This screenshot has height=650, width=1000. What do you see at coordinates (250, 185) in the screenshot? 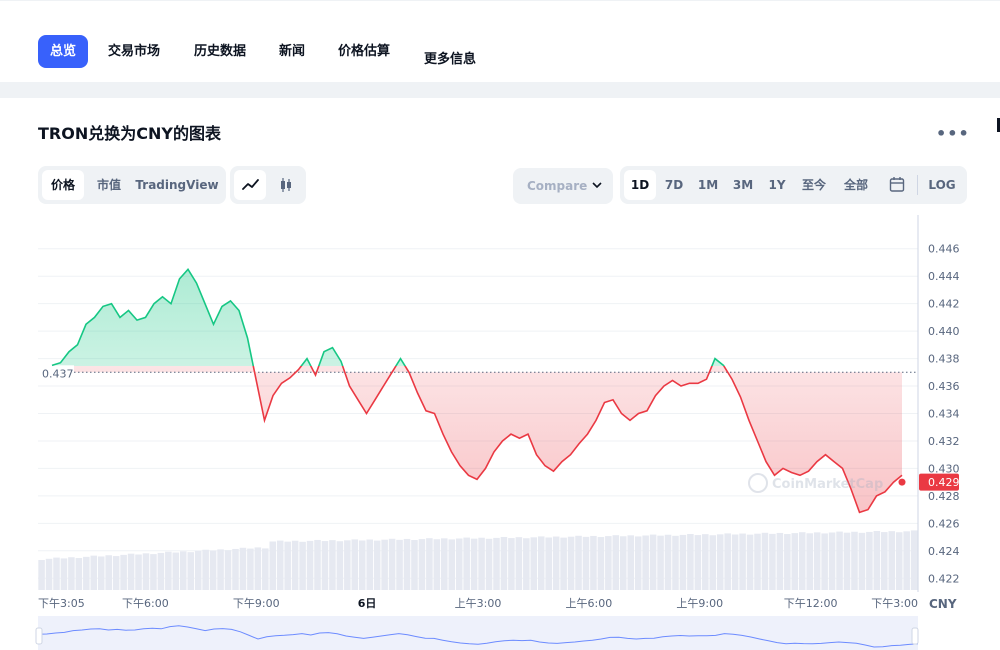
I see `line-chart-button` at bounding box center [250, 185].